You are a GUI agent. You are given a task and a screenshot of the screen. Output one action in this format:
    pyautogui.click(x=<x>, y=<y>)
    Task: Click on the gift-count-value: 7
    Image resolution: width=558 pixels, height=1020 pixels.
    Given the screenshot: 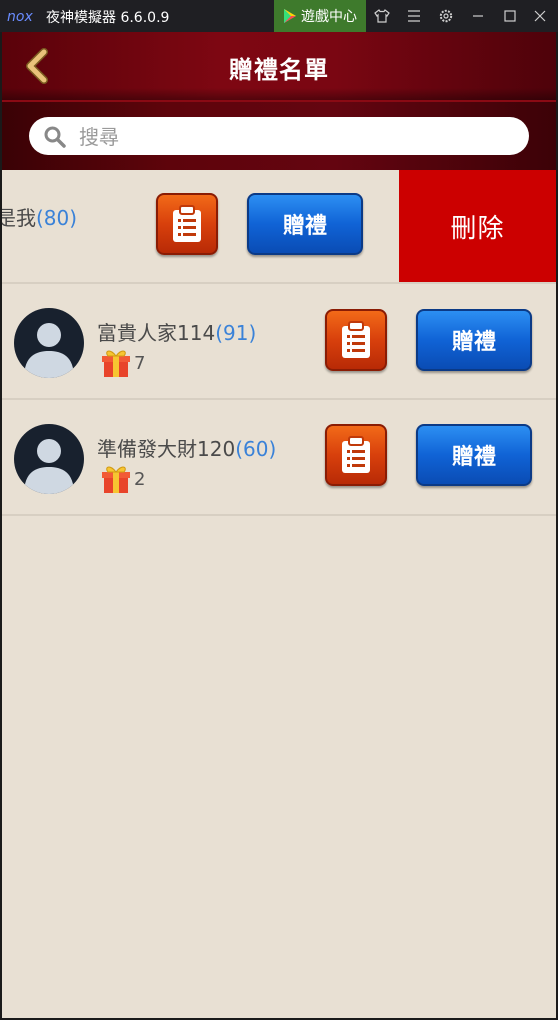 What is the action you would take?
    pyautogui.click(x=140, y=363)
    